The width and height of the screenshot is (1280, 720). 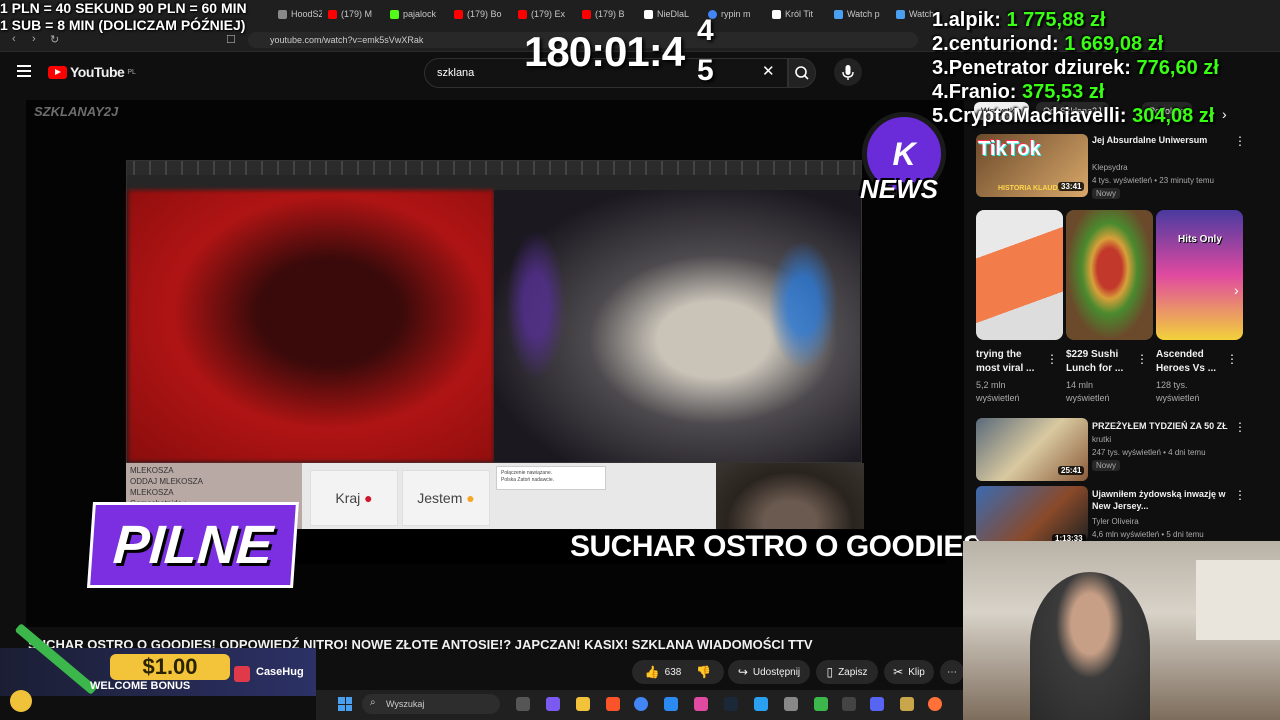 What do you see at coordinates (916, 672) in the screenshot?
I see `clip-label: Klip` at bounding box center [916, 672].